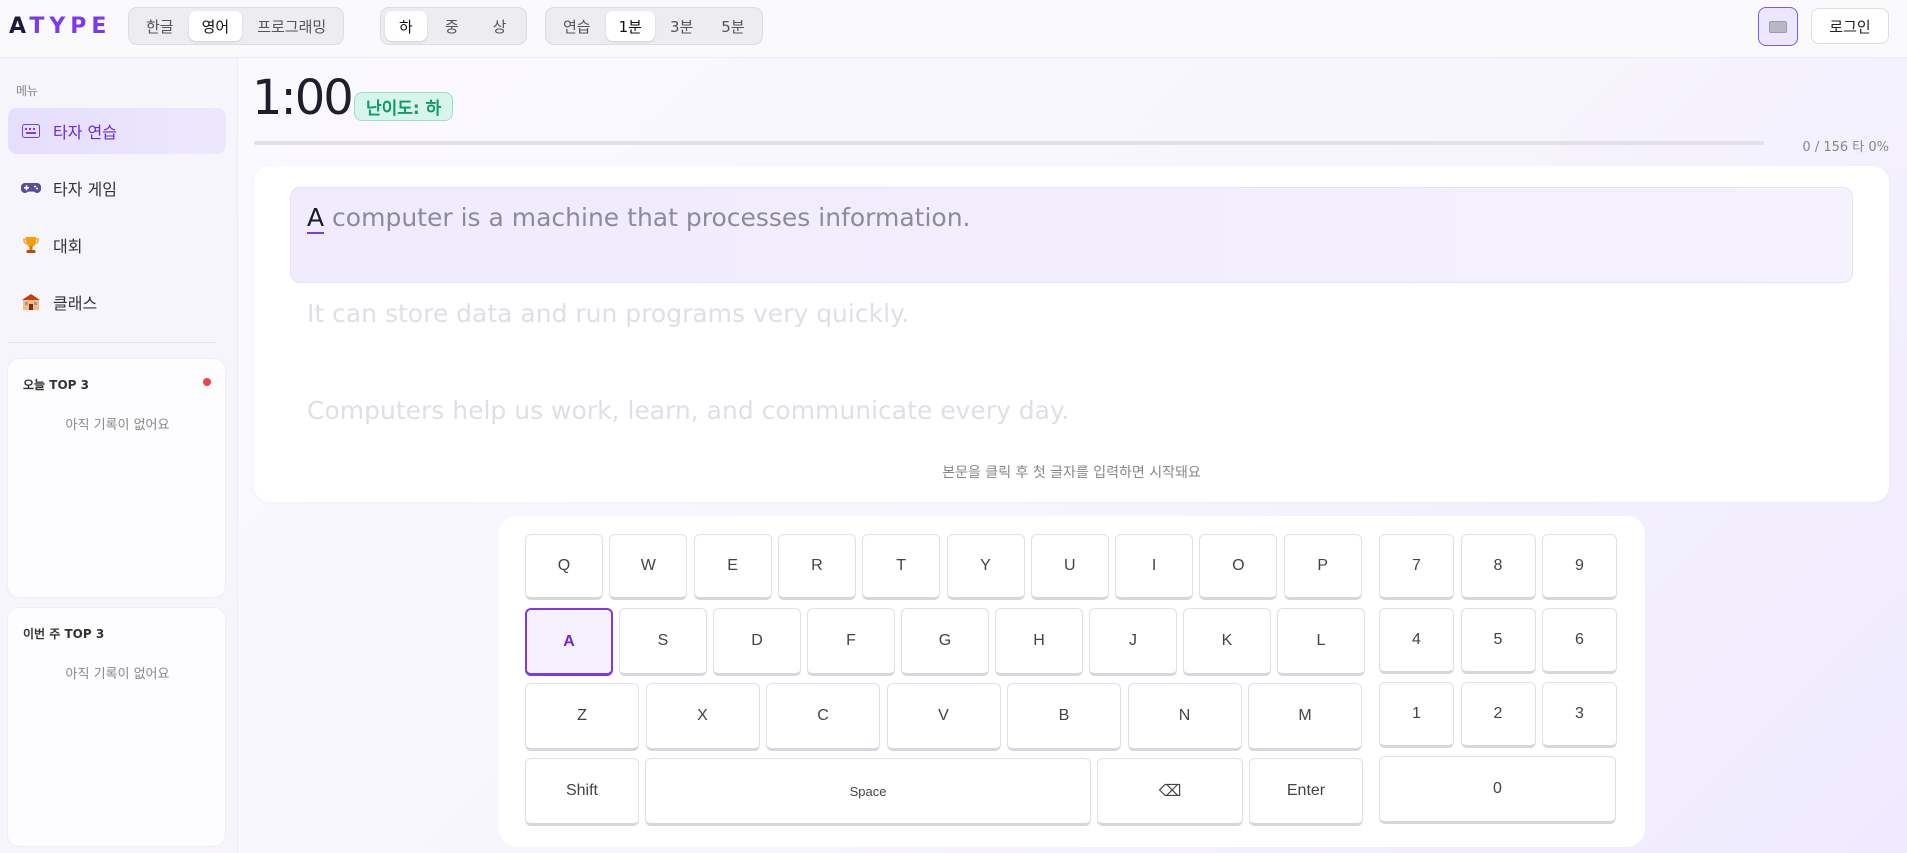 The width and height of the screenshot is (1907, 853). I want to click on sidebar-item-typing-practice: 타자 연습, so click(117, 131).